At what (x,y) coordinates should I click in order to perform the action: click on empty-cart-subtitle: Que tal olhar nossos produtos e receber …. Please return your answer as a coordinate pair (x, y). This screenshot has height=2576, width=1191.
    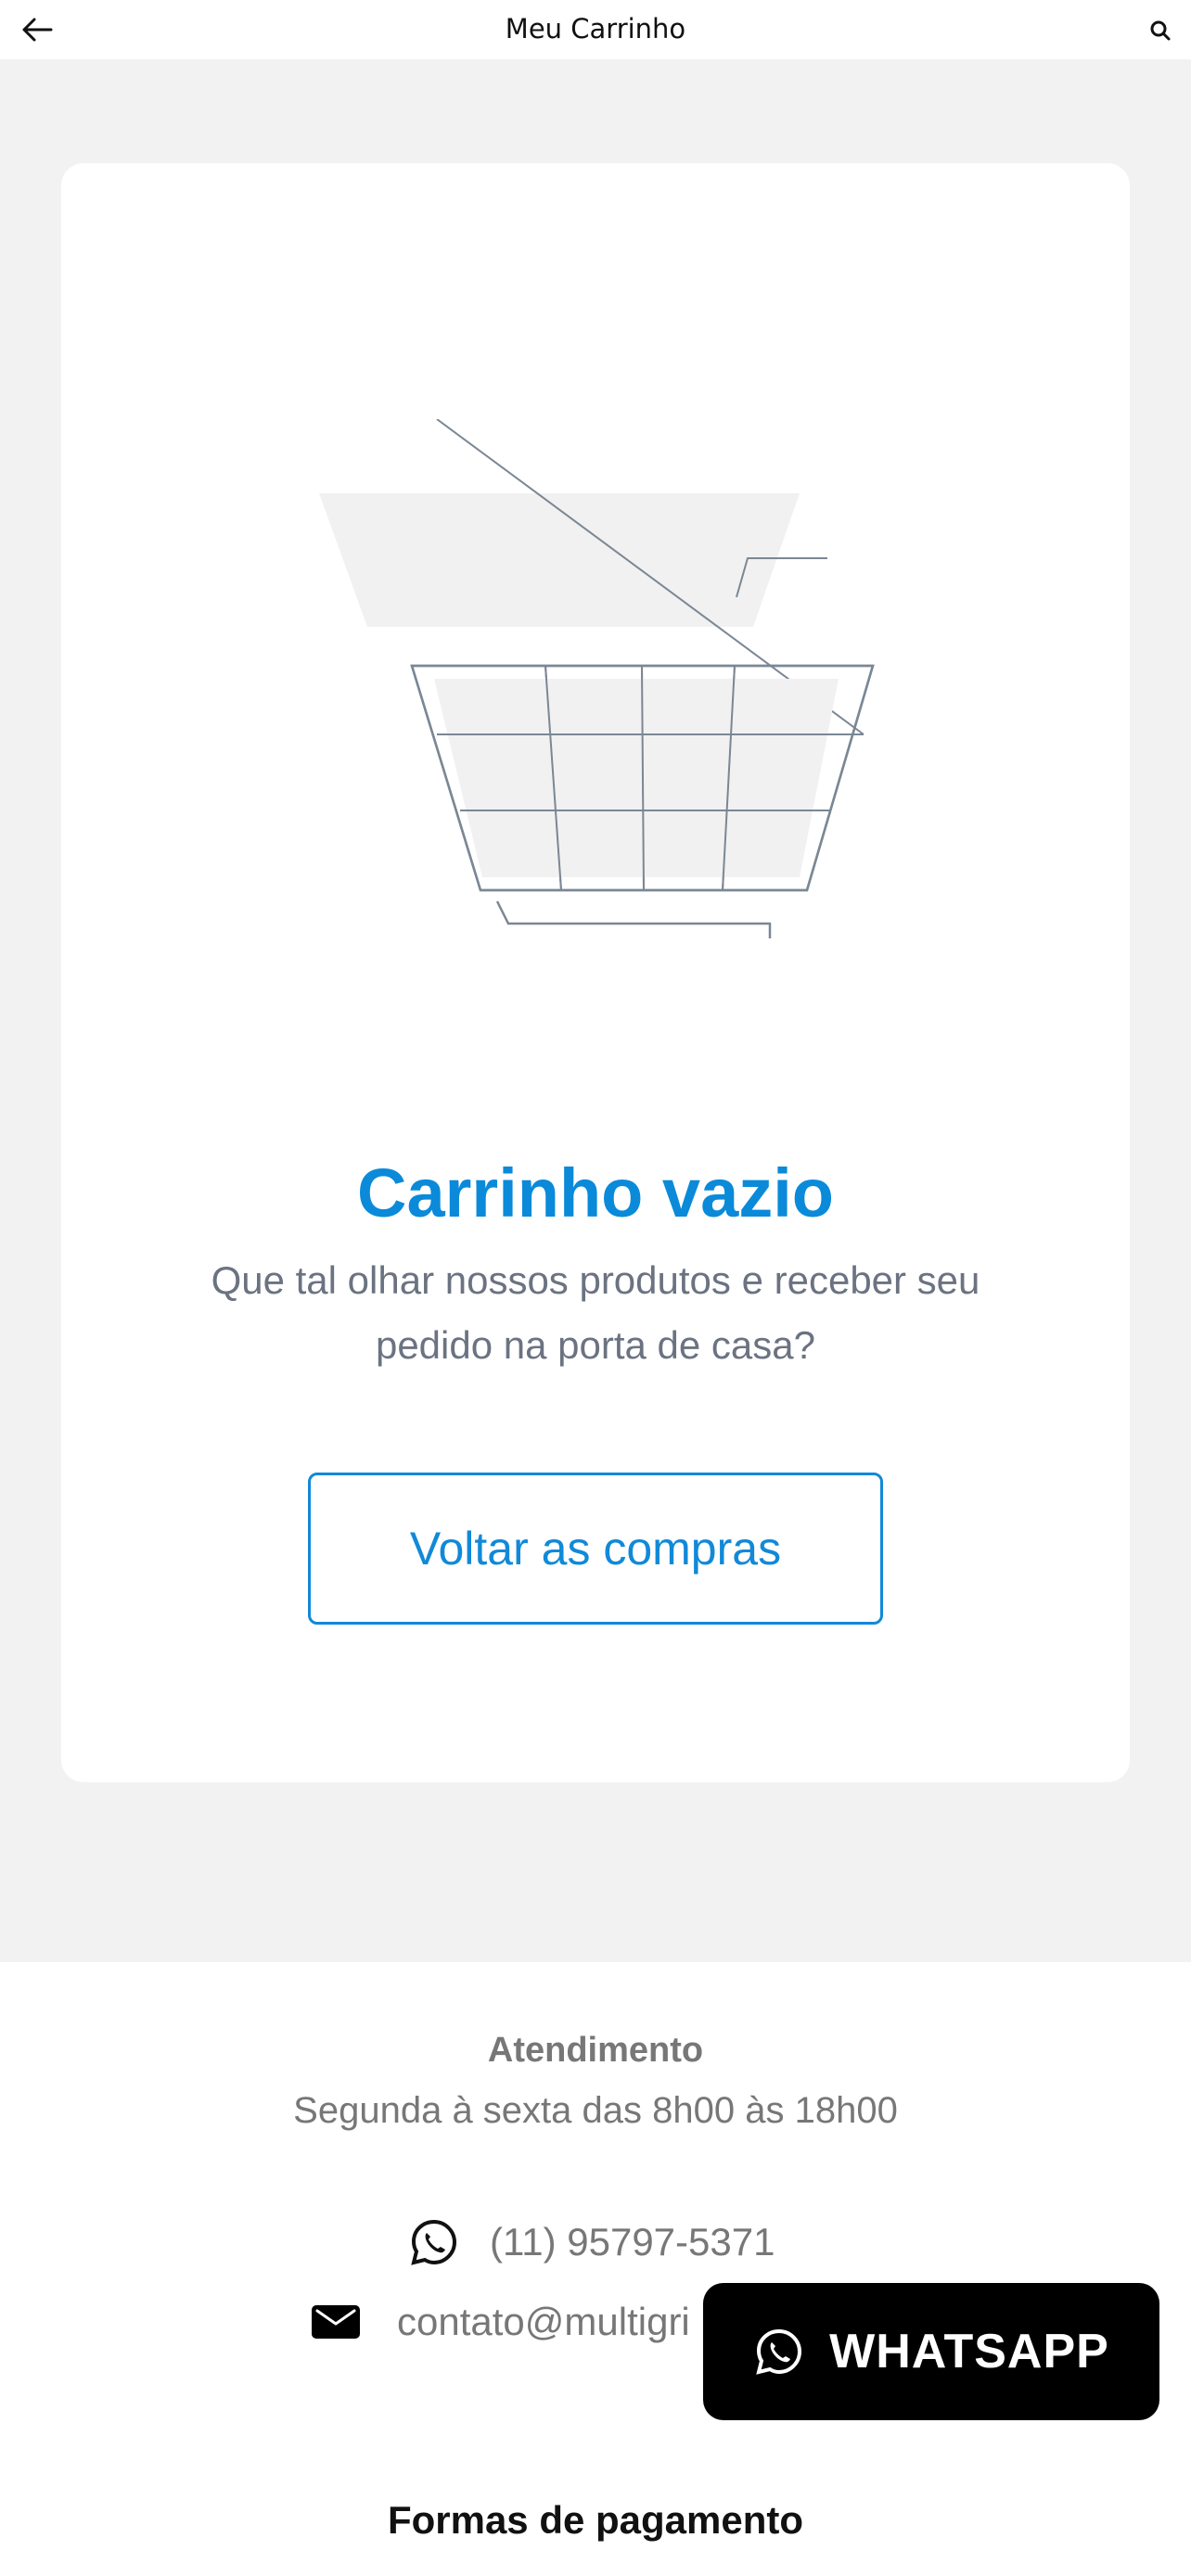
    Looking at the image, I should click on (595, 1312).